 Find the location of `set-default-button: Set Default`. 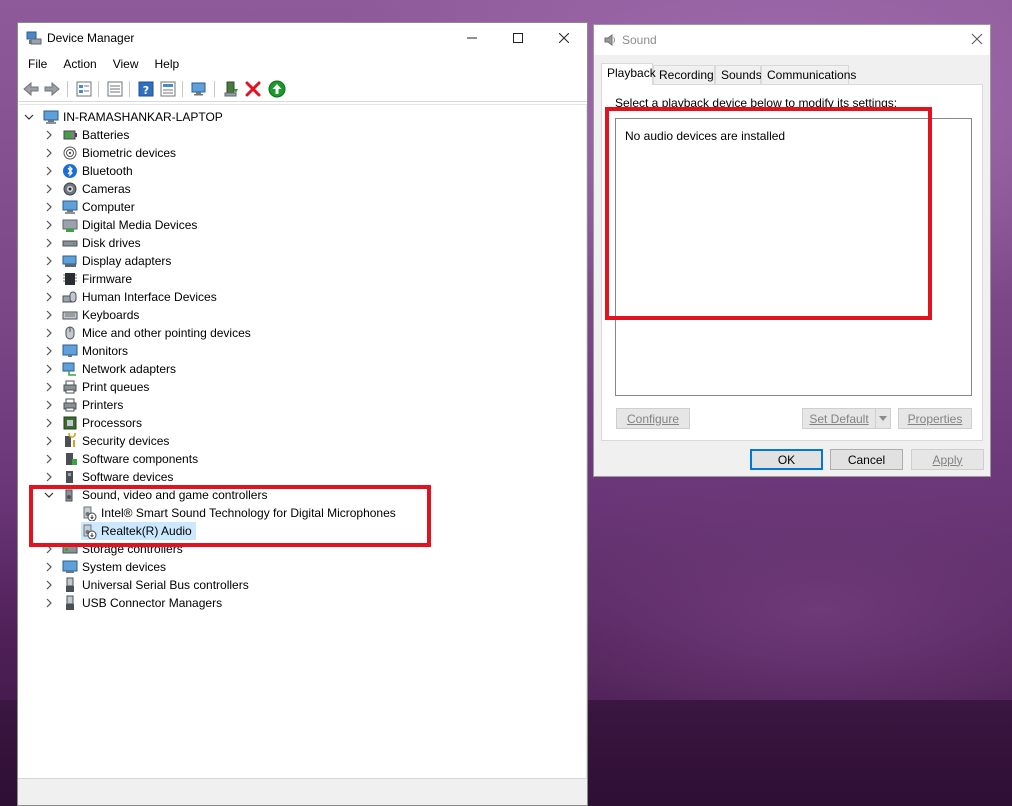

set-default-button: Set Default is located at coordinates (839, 418).